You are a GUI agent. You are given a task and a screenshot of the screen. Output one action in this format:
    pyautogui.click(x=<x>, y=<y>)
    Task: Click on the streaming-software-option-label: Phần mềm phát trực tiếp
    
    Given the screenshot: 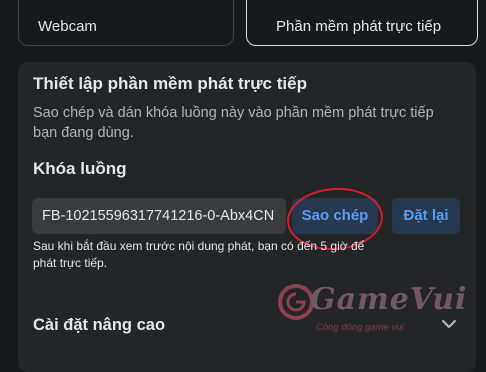 What is the action you would take?
    pyautogui.click(x=359, y=26)
    